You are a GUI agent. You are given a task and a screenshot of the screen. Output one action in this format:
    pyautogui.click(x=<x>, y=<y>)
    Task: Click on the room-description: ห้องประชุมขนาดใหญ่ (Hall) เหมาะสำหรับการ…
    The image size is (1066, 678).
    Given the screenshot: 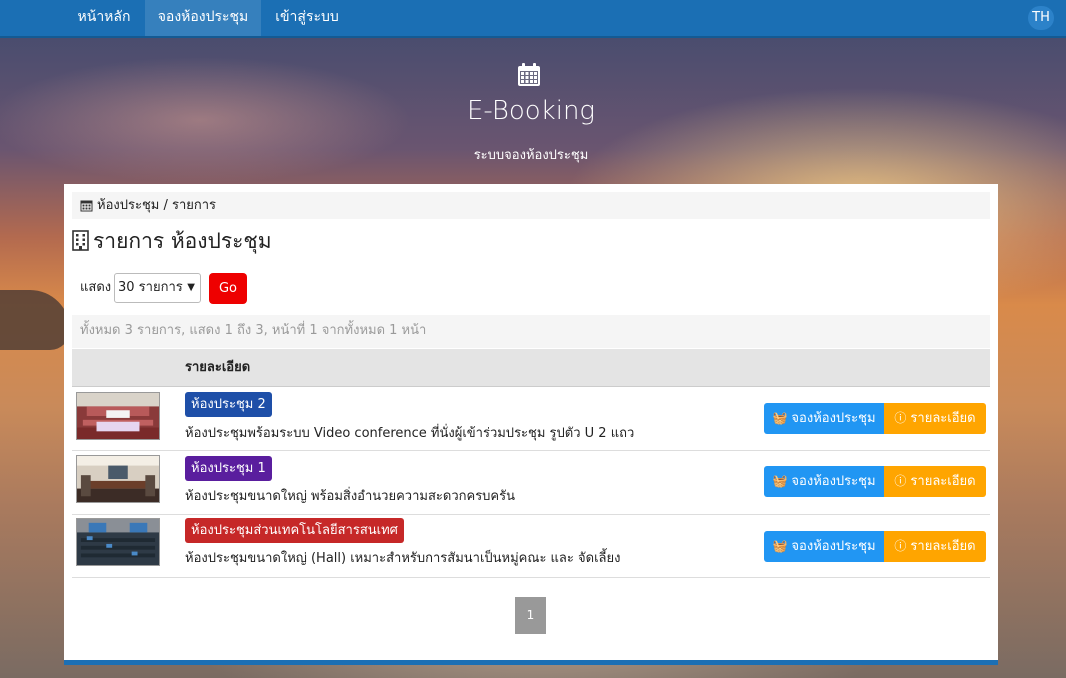 What is the action you would take?
    pyautogui.click(x=403, y=558)
    